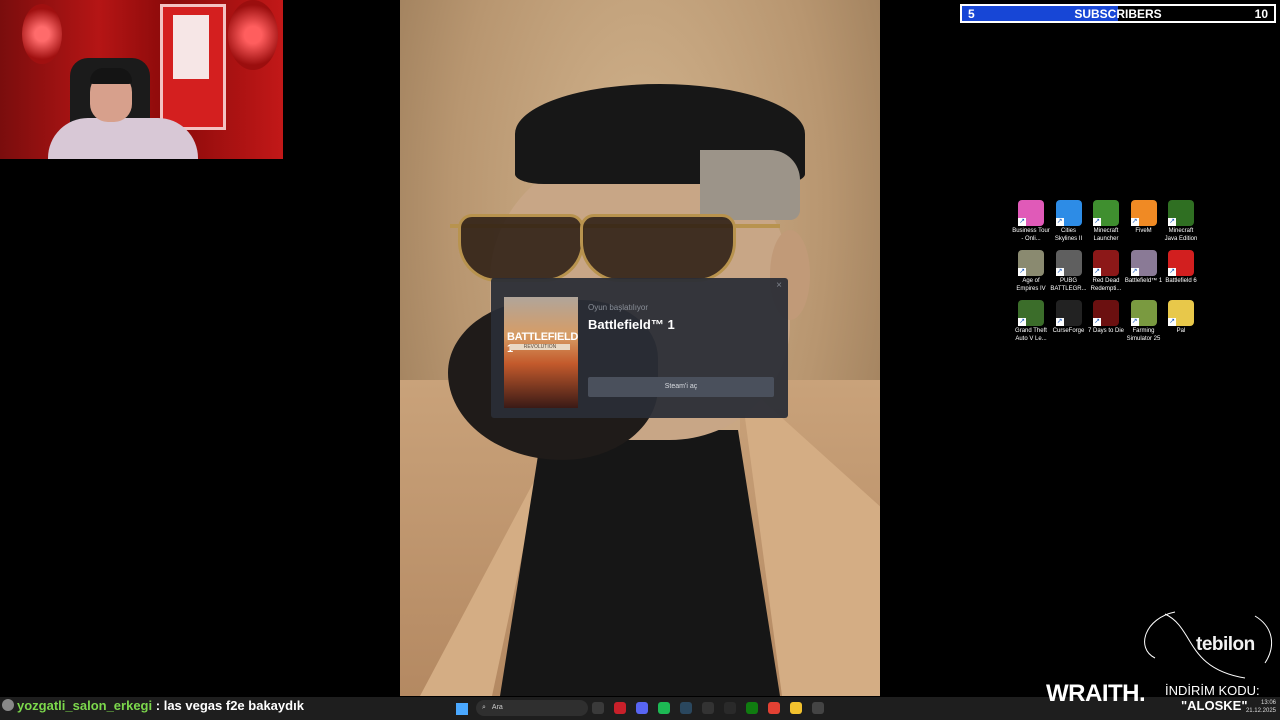 The image size is (1280, 720). Describe the element at coordinates (1106, 213) in the screenshot. I see `minecraft-launcher-icon: ↗` at that location.